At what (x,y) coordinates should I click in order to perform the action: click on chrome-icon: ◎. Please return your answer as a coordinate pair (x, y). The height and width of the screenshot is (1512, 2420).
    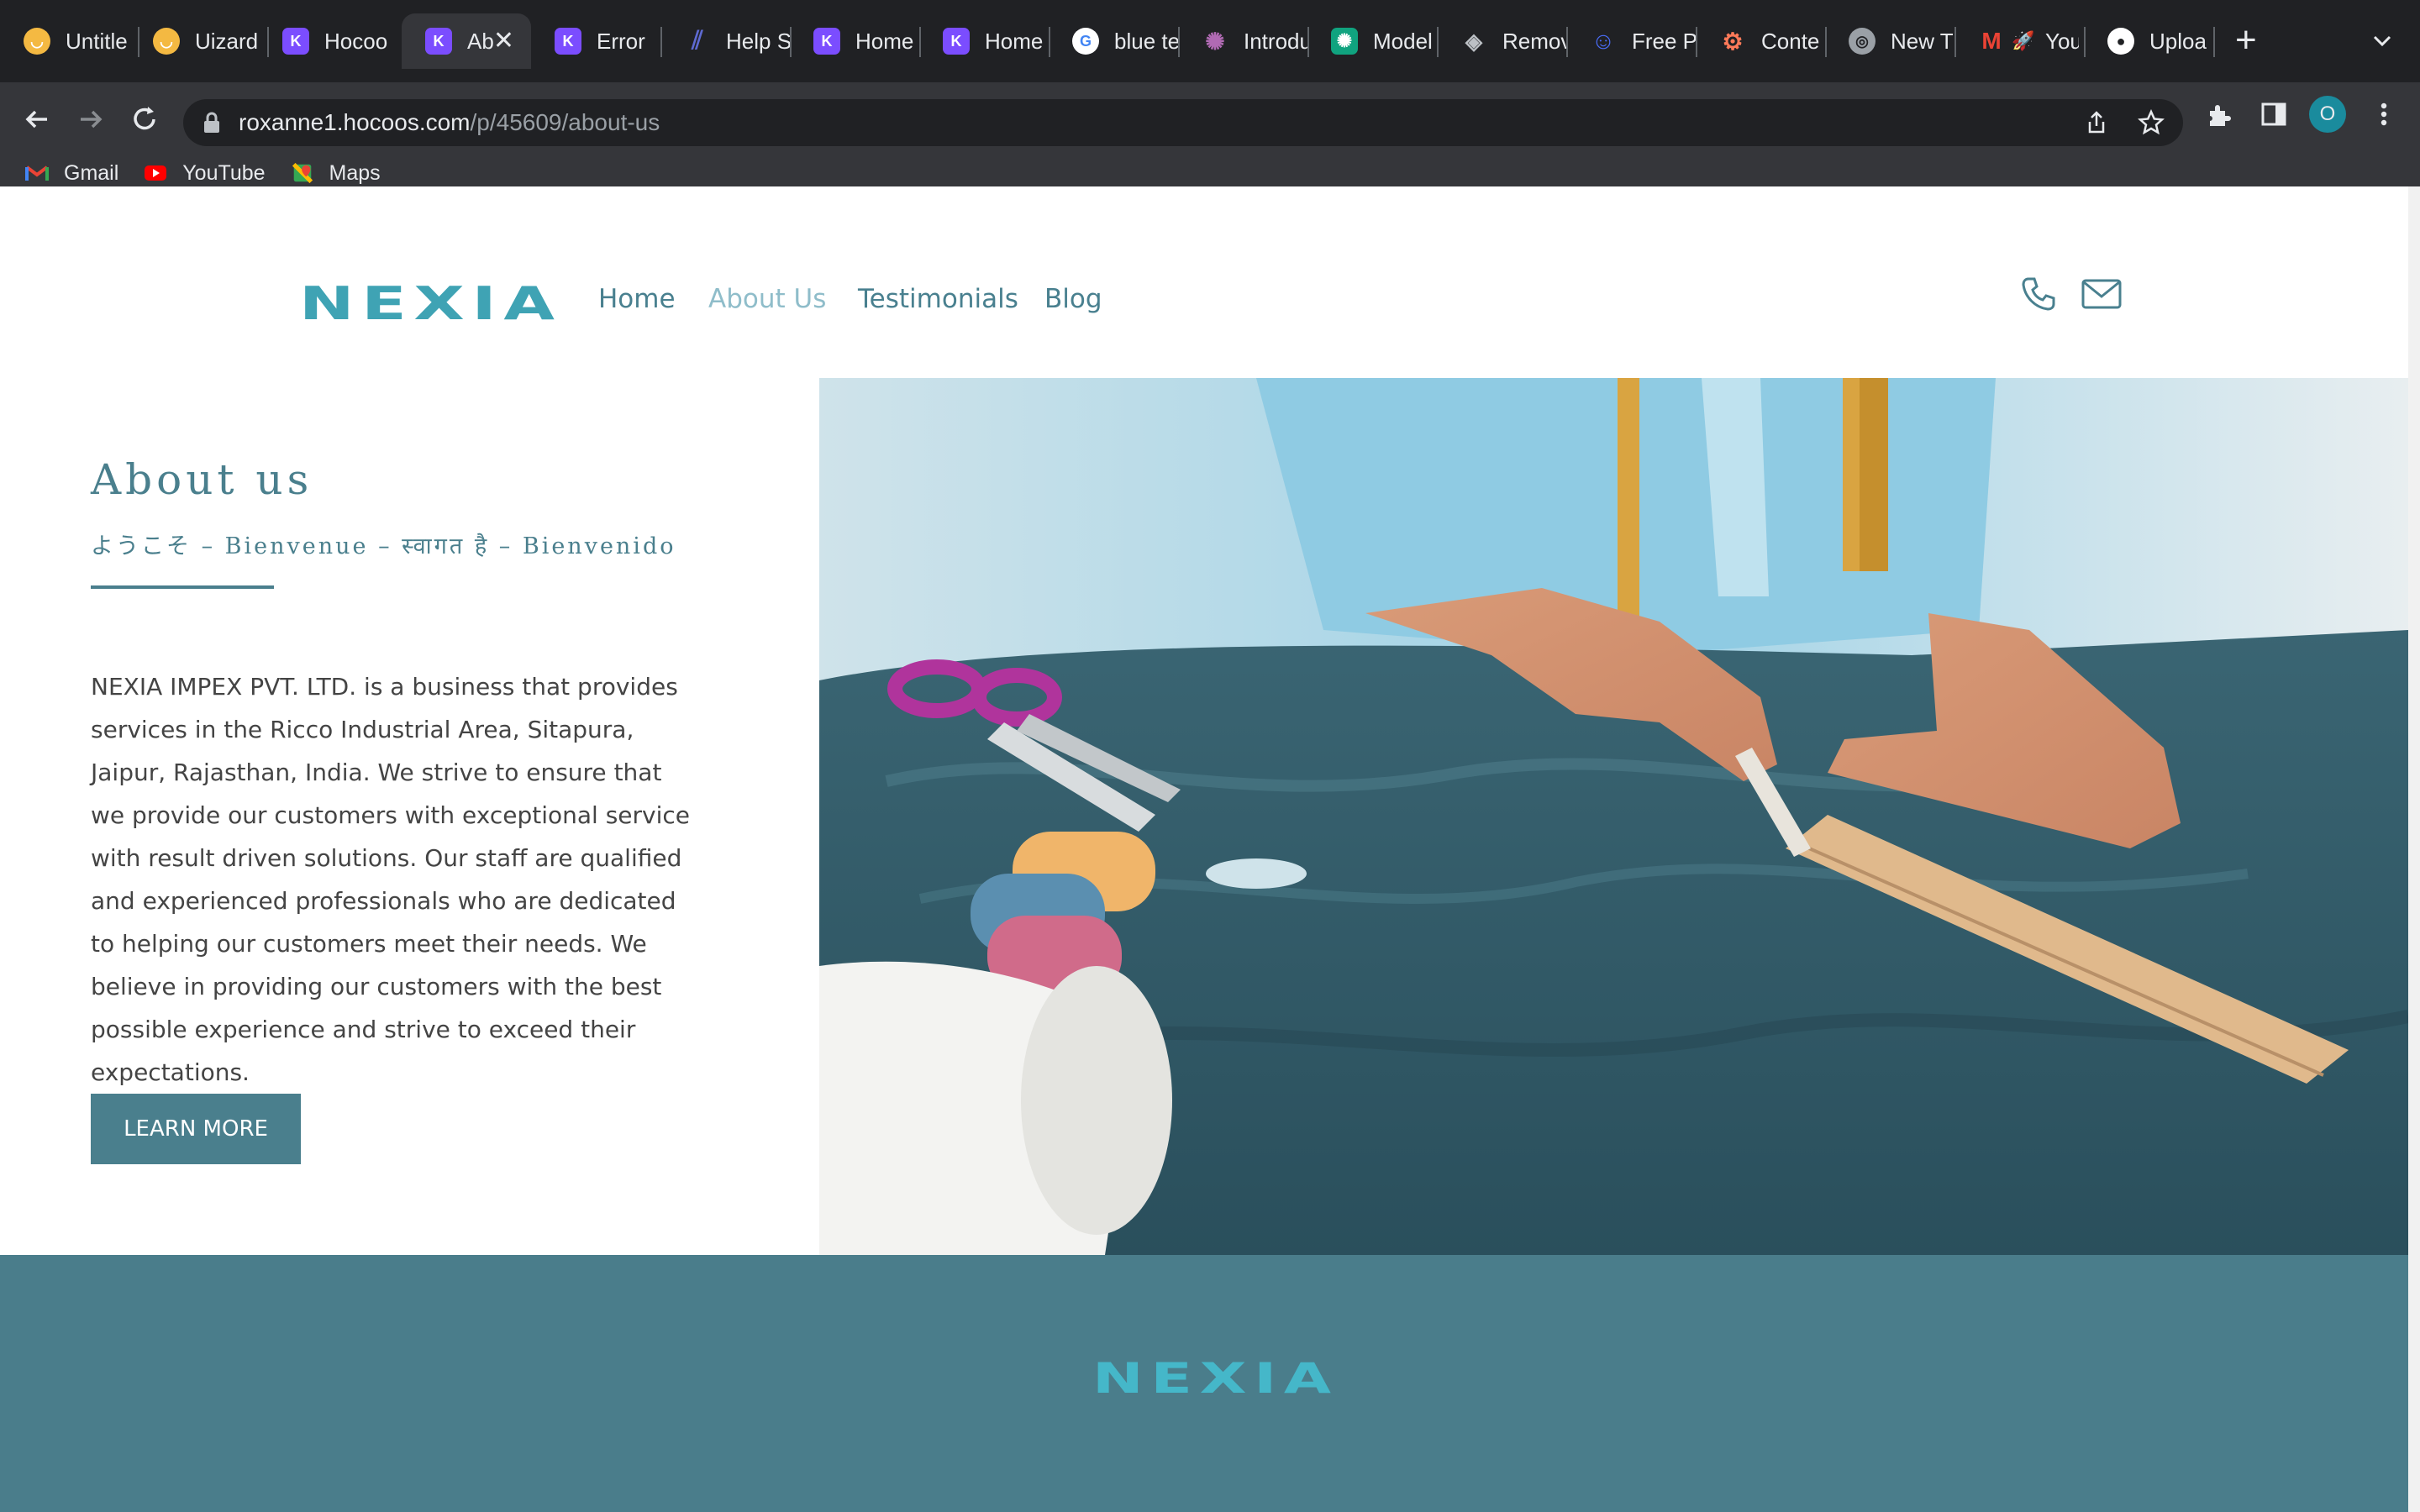
    Looking at the image, I should click on (1862, 41).